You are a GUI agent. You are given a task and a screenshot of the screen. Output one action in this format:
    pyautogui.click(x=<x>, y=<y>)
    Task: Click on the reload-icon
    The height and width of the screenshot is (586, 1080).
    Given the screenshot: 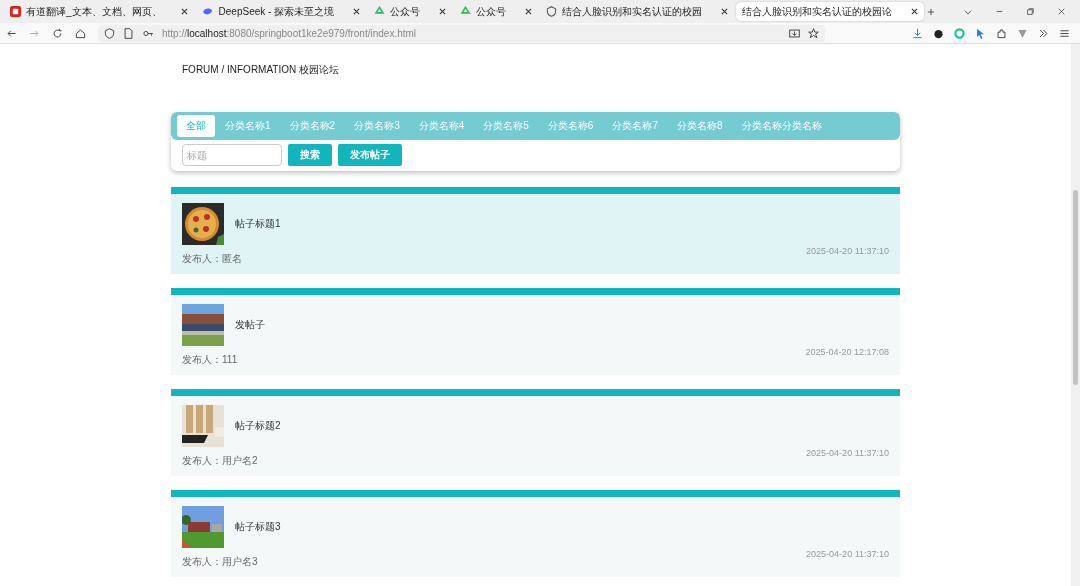 What is the action you would take?
    pyautogui.click(x=57, y=33)
    